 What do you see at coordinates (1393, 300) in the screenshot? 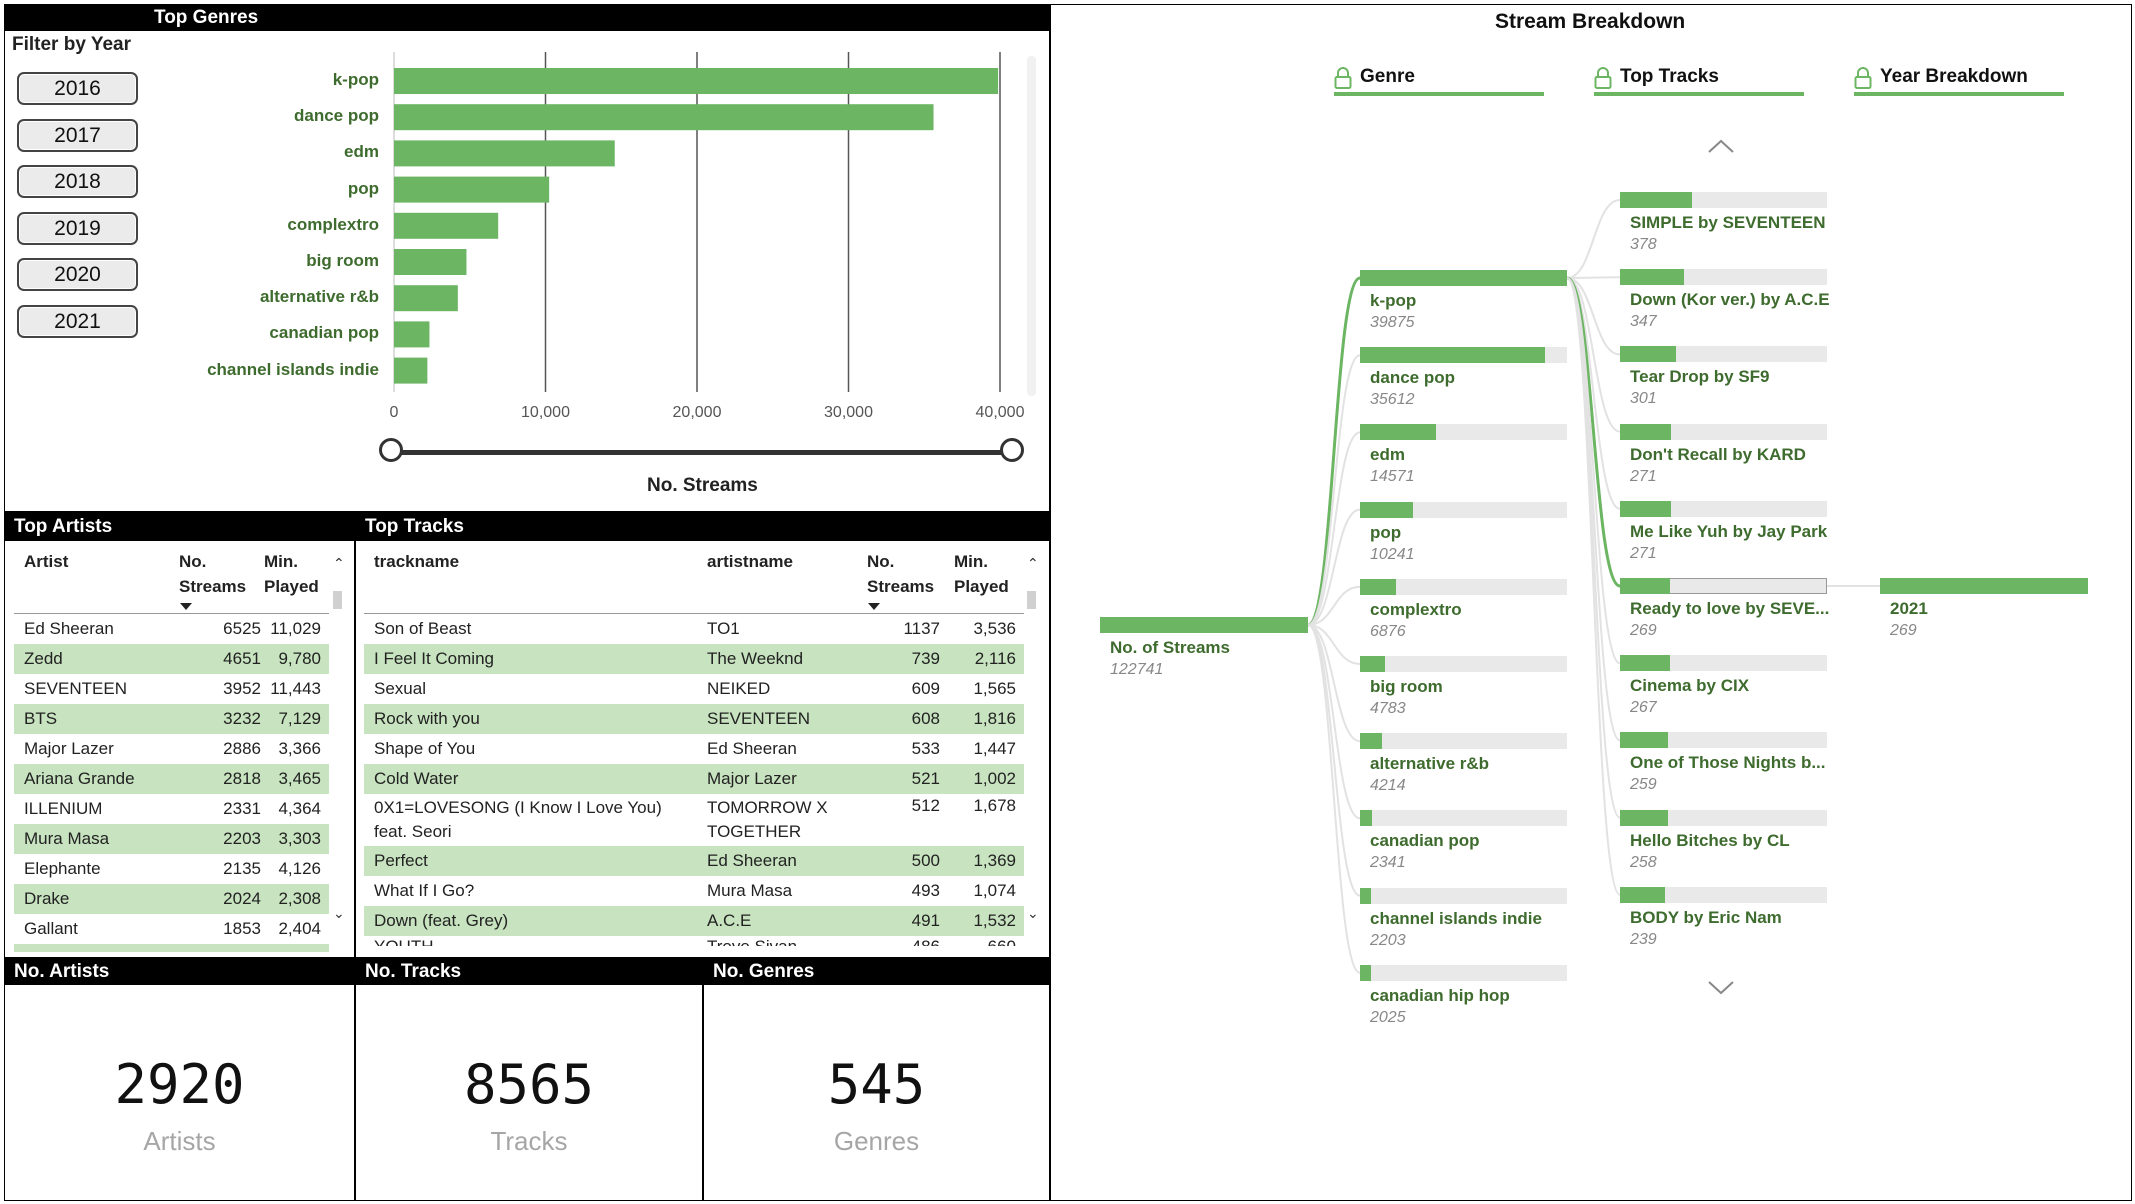
I see `genre-node-label: k-pop` at bounding box center [1393, 300].